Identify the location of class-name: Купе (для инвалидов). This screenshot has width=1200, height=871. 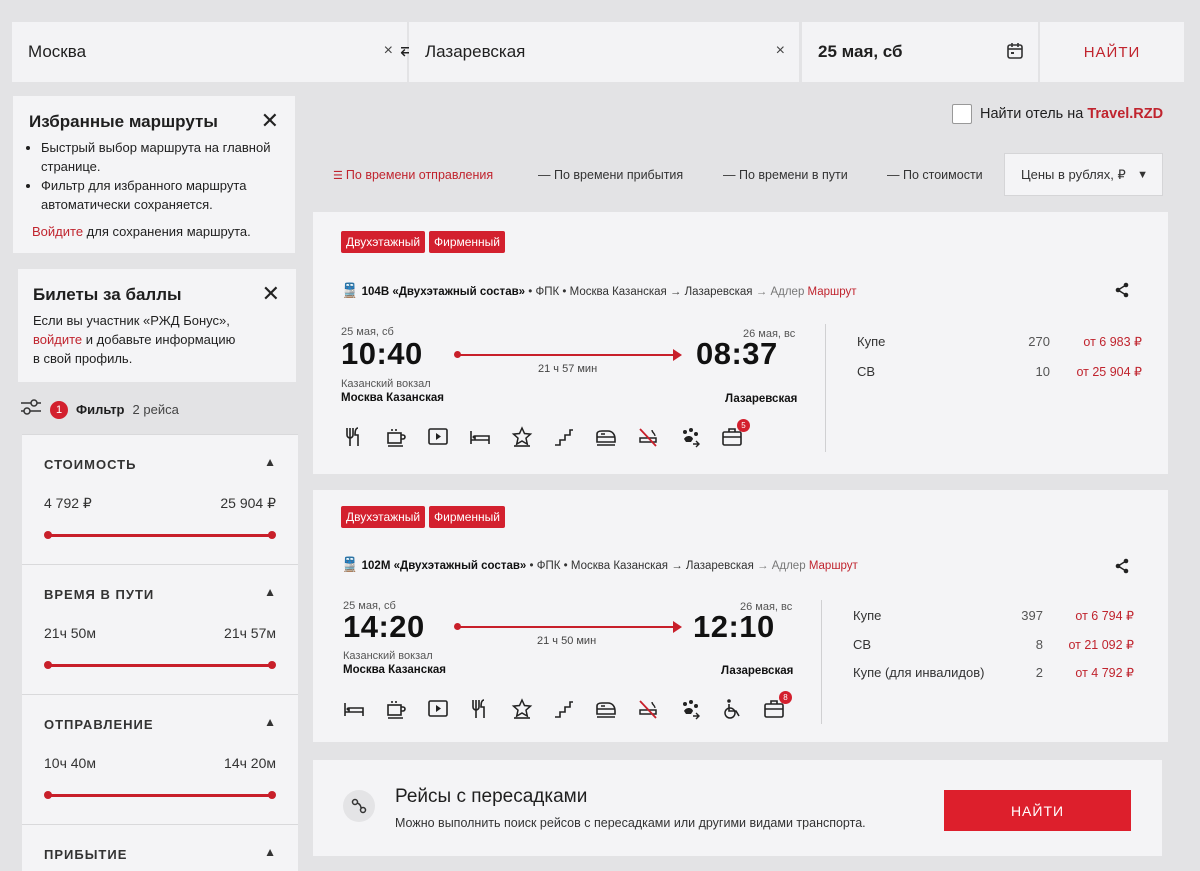
(918, 672).